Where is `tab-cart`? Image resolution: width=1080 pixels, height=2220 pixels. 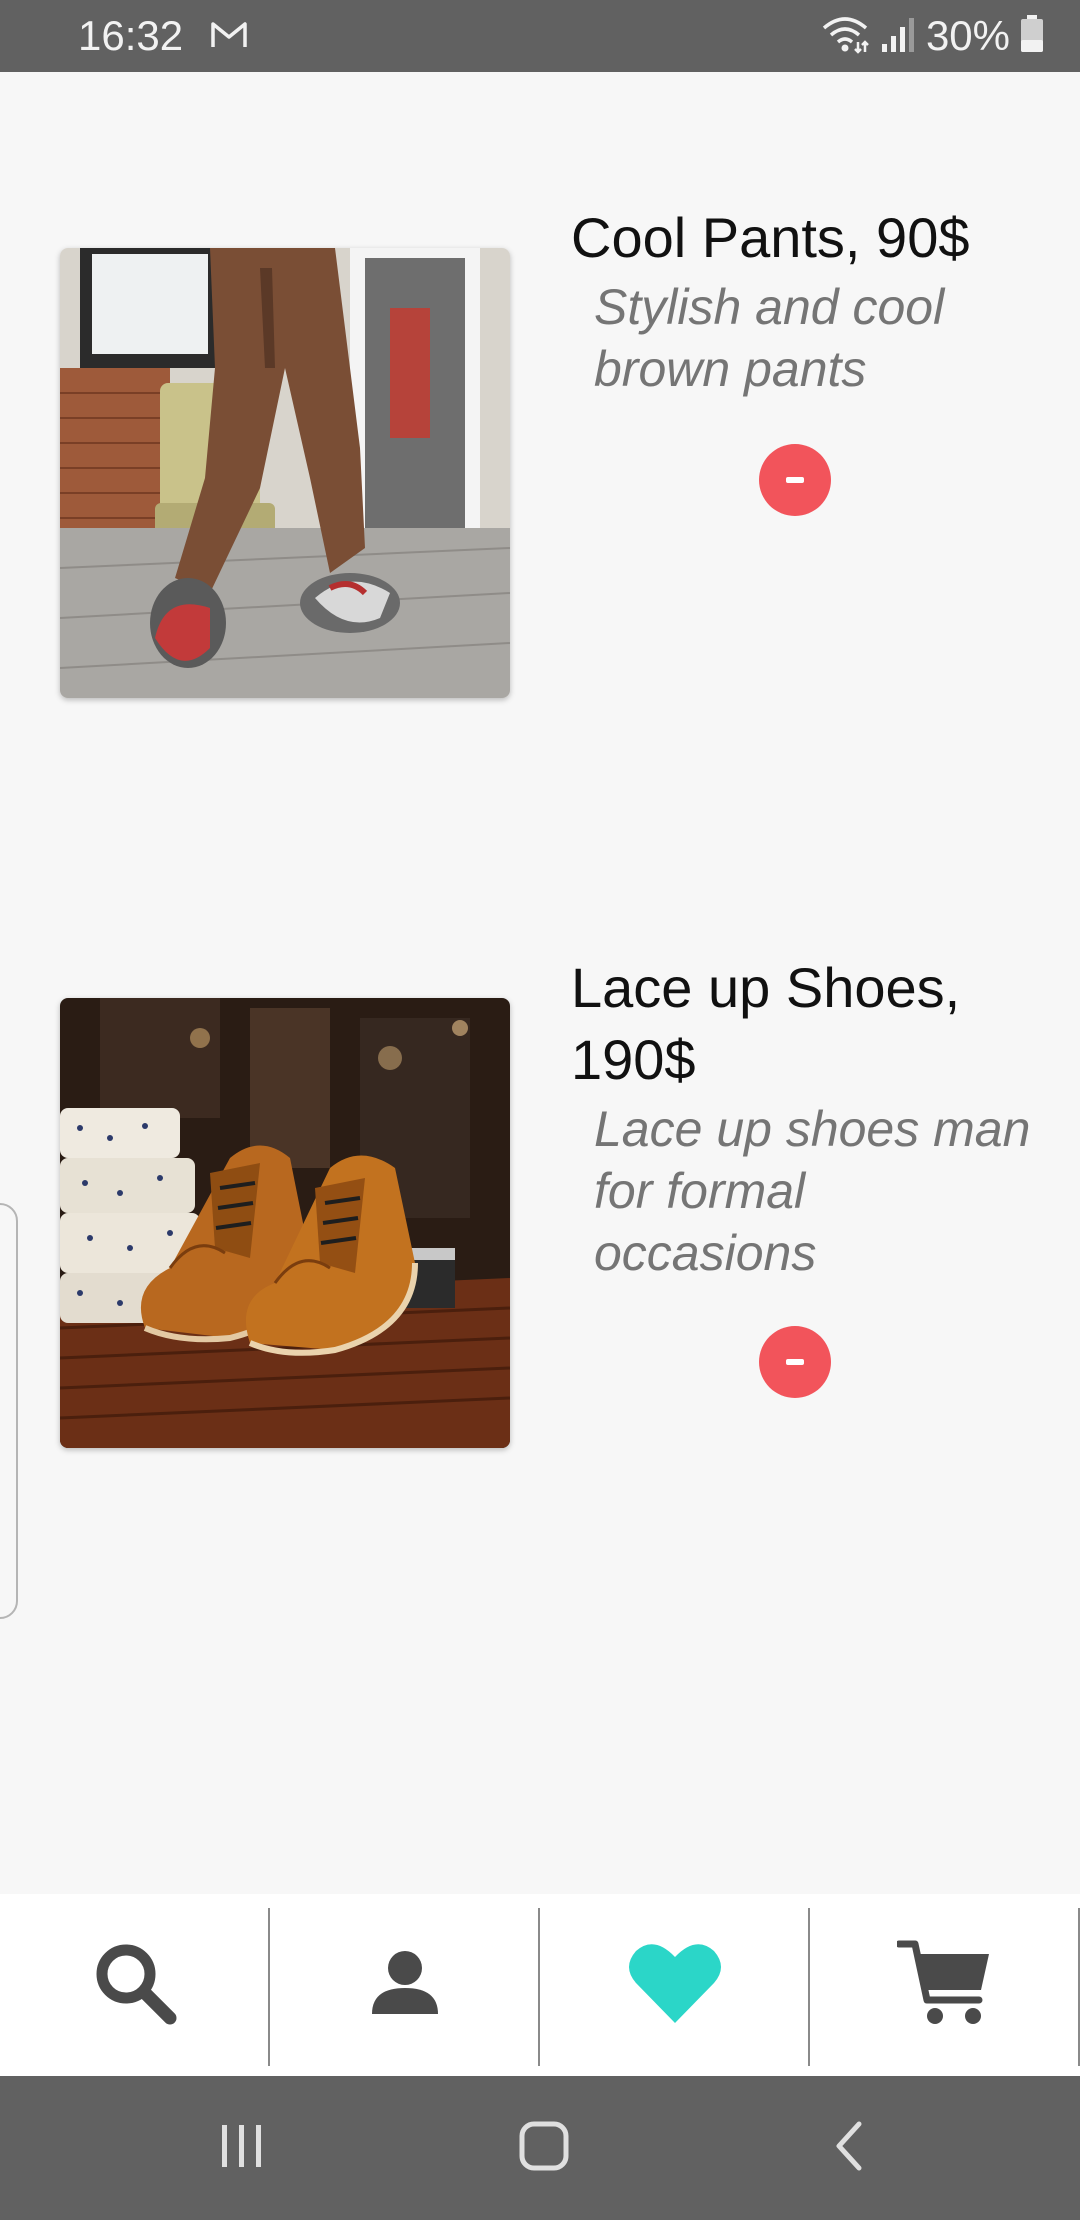
tab-cart is located at coordinates (945, 1985).